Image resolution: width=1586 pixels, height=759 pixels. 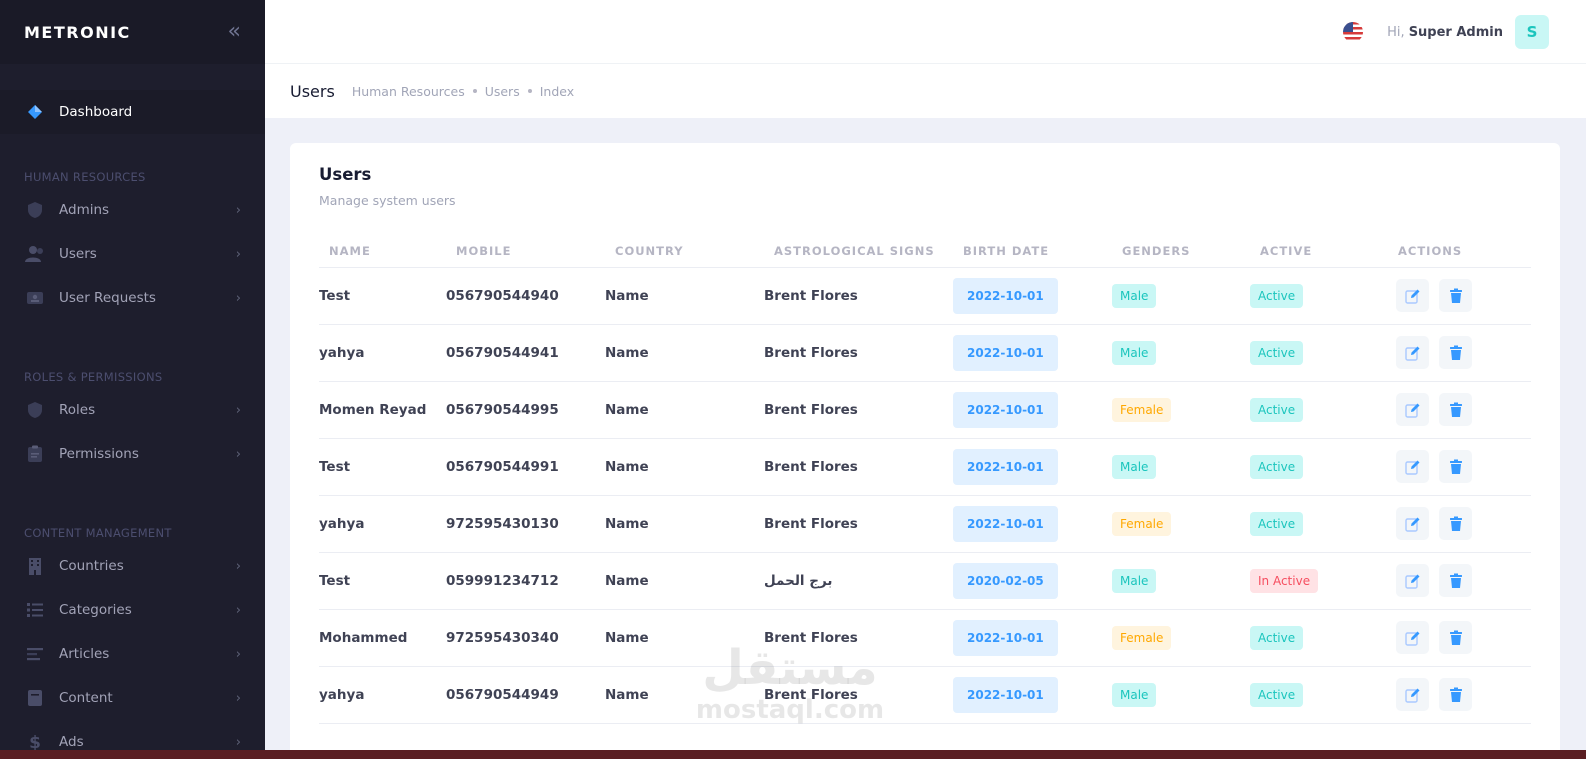 I want to click on sidebar-item-roles: Roles ›, so click(x=132, y=410).